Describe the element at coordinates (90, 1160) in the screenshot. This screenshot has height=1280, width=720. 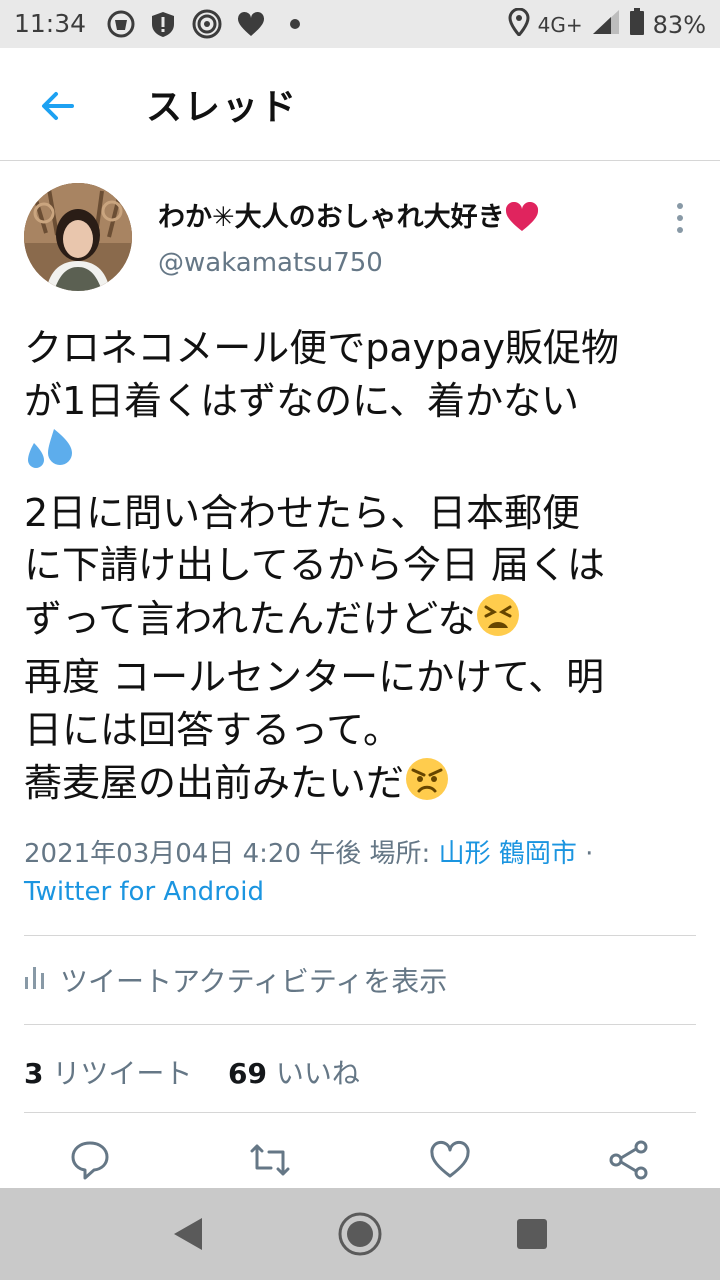
I see `reply-icon` at that location.